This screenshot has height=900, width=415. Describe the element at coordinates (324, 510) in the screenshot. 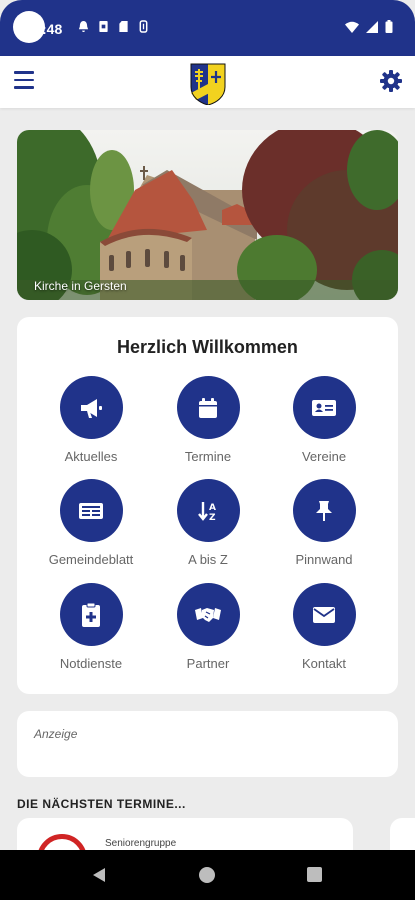

I see `pushpin-icon` at that location.